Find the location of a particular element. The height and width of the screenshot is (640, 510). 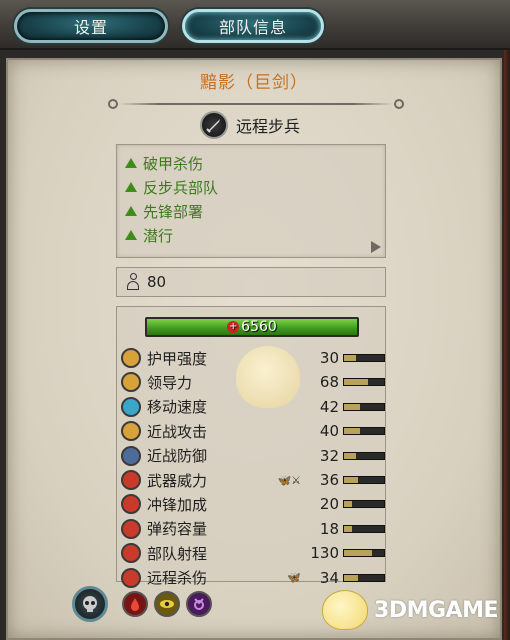

stat-row: 部队射程 130 is located at coordinates (253, 553).